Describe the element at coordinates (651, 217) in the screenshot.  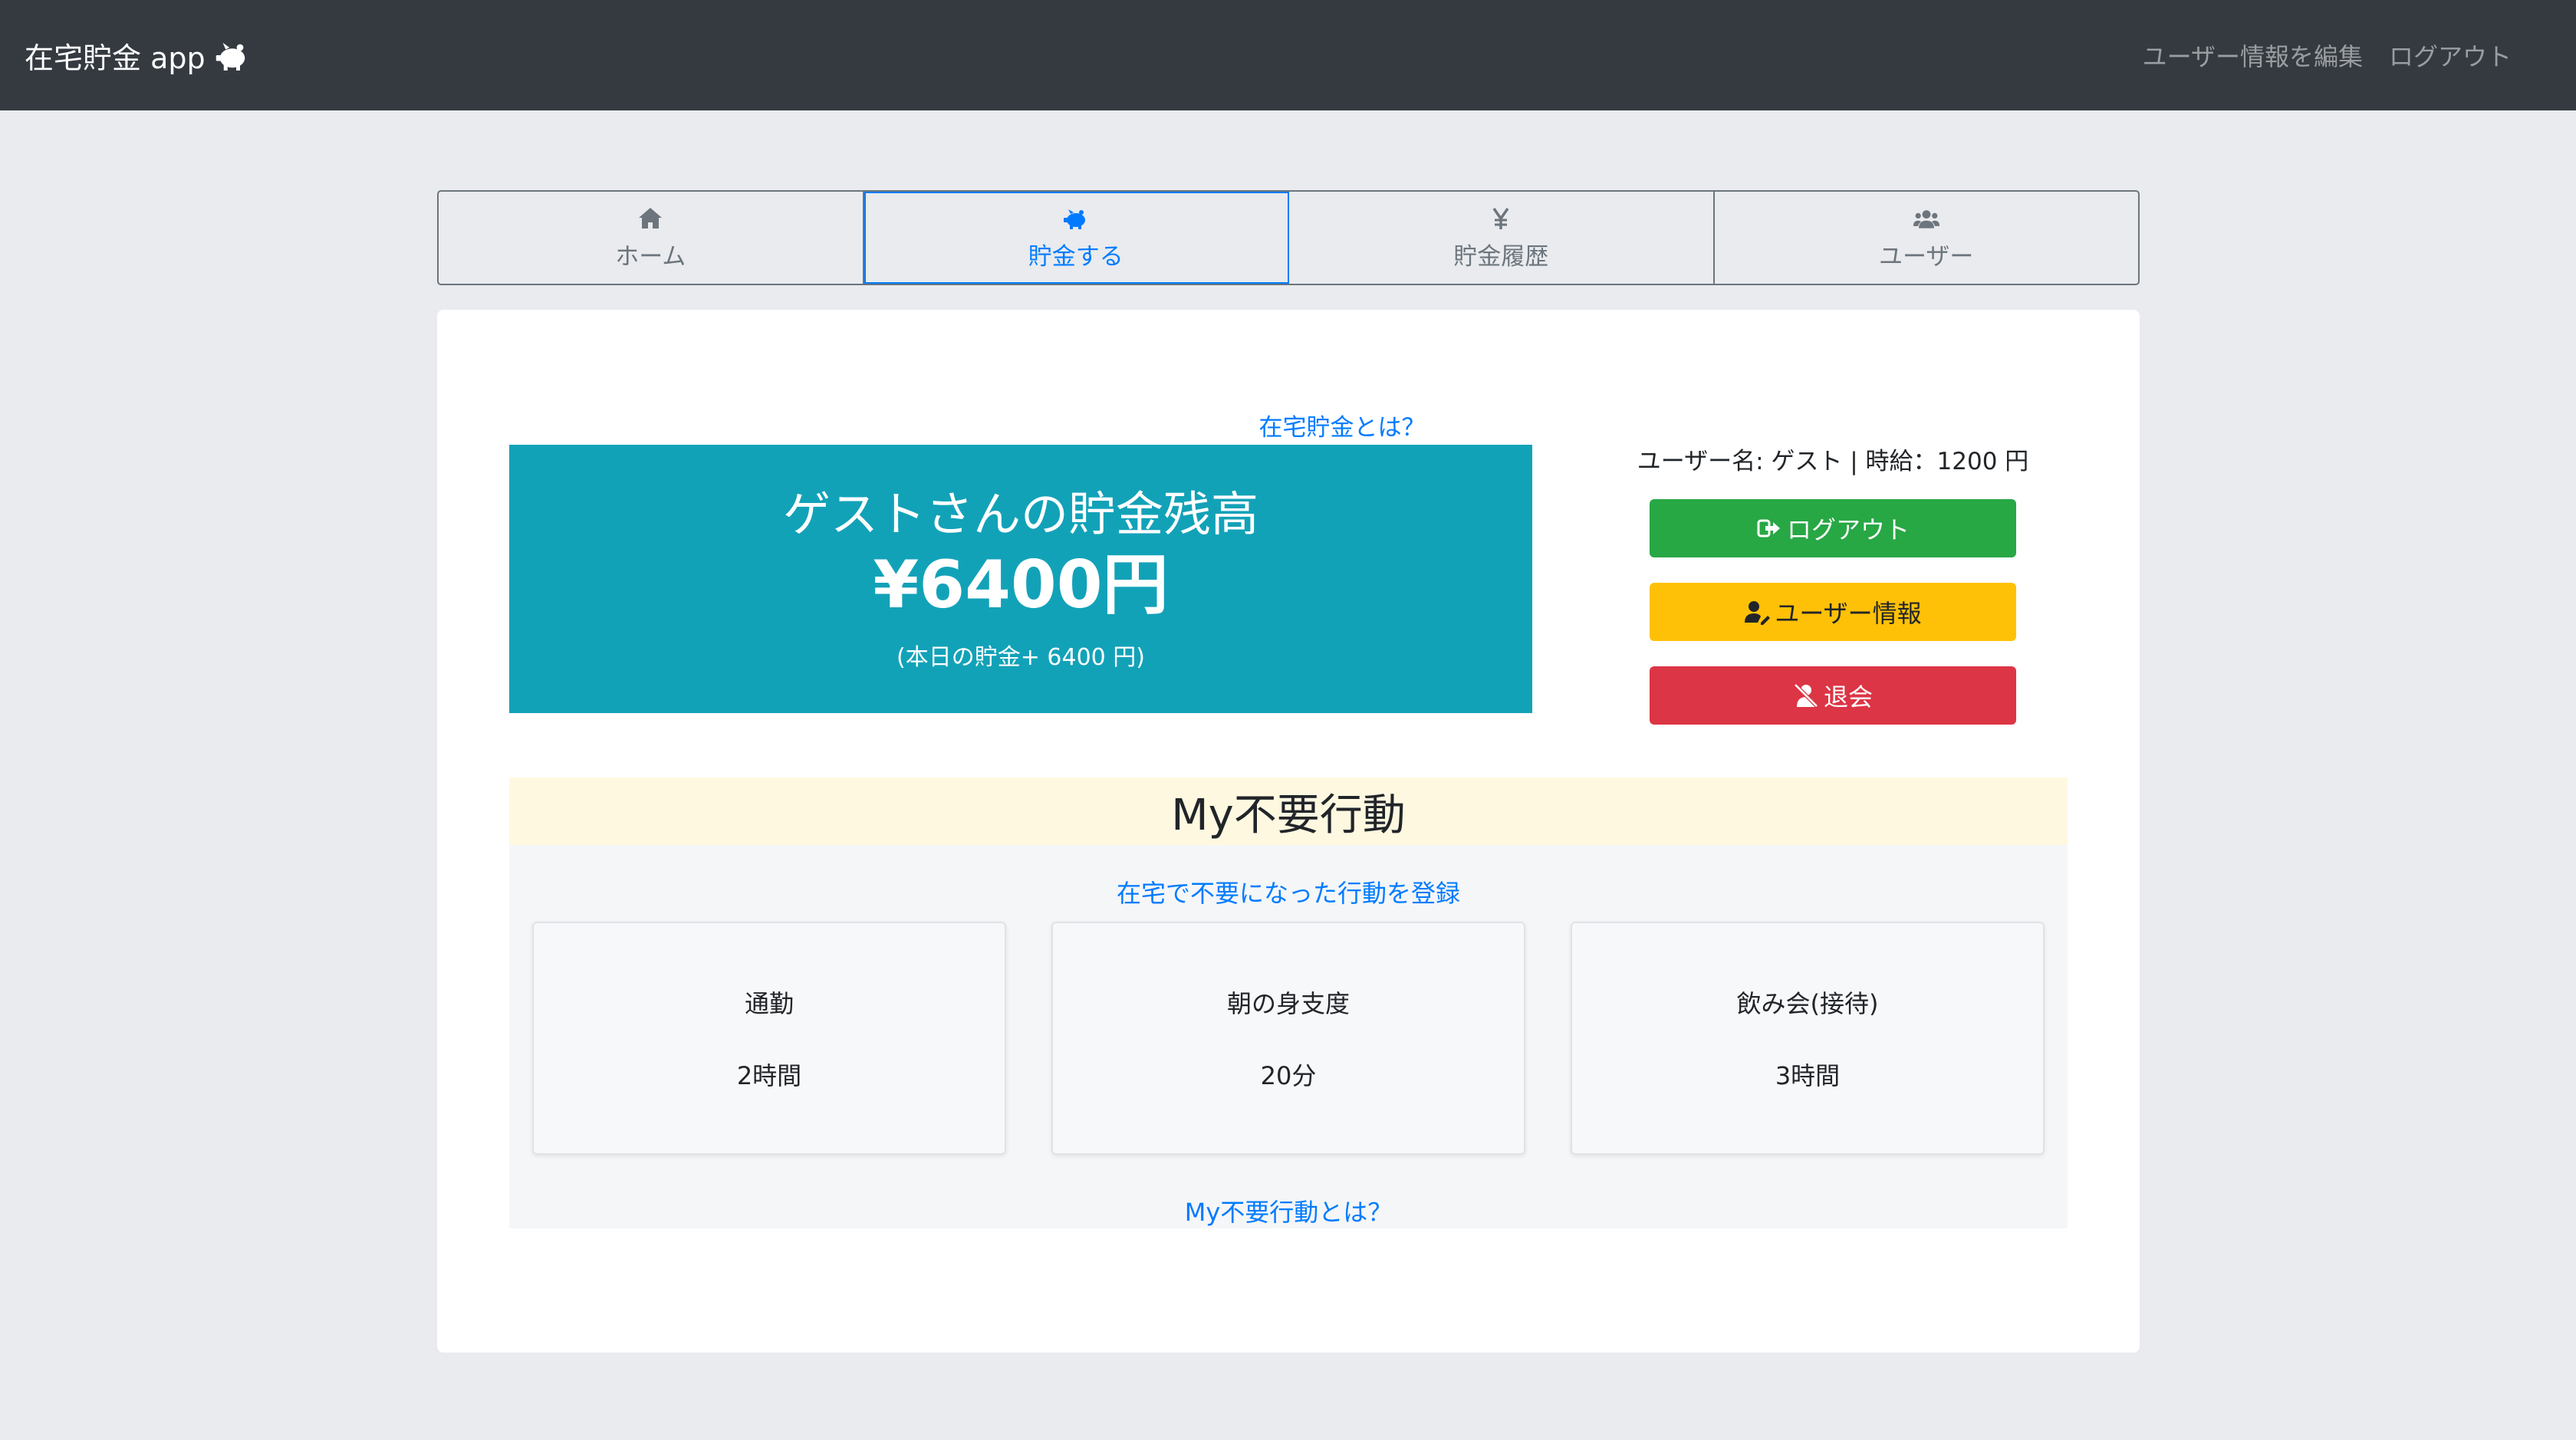
I see `home-icon` at that location.